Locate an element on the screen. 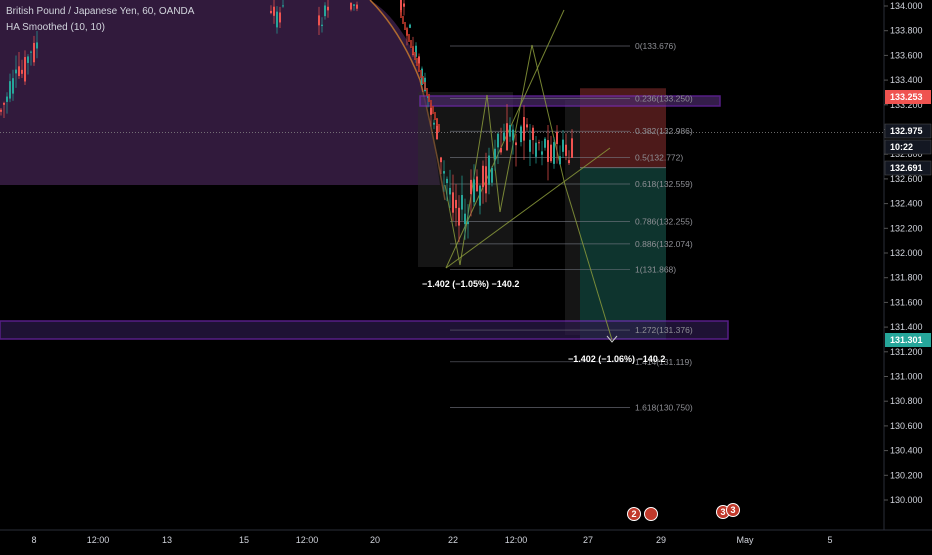 The image size is (932, 555). x-tick-label: 27 is located at coordinates (588, 540).